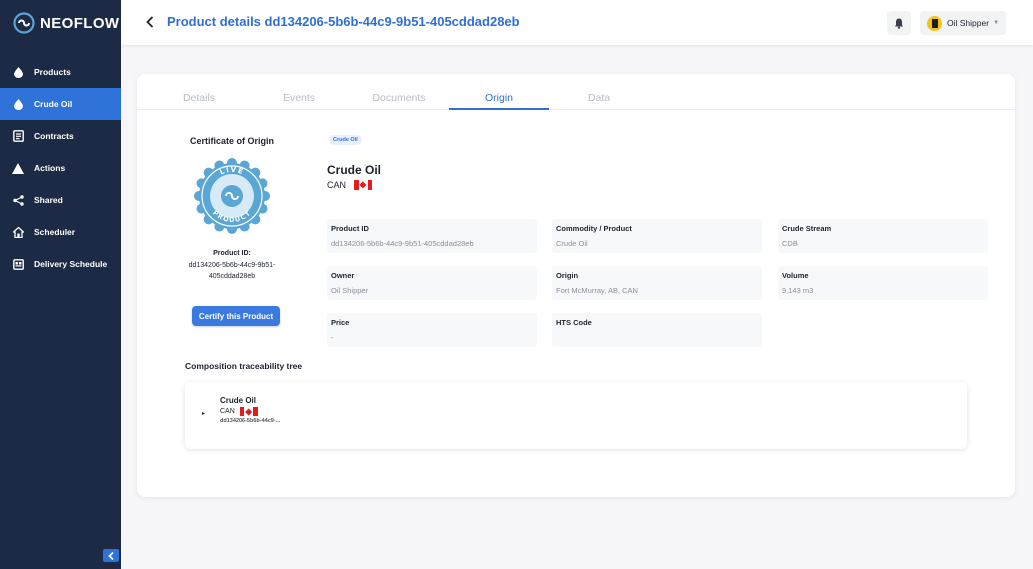  I want to click on sidebar-item-label: Actions, so click(50, 168).